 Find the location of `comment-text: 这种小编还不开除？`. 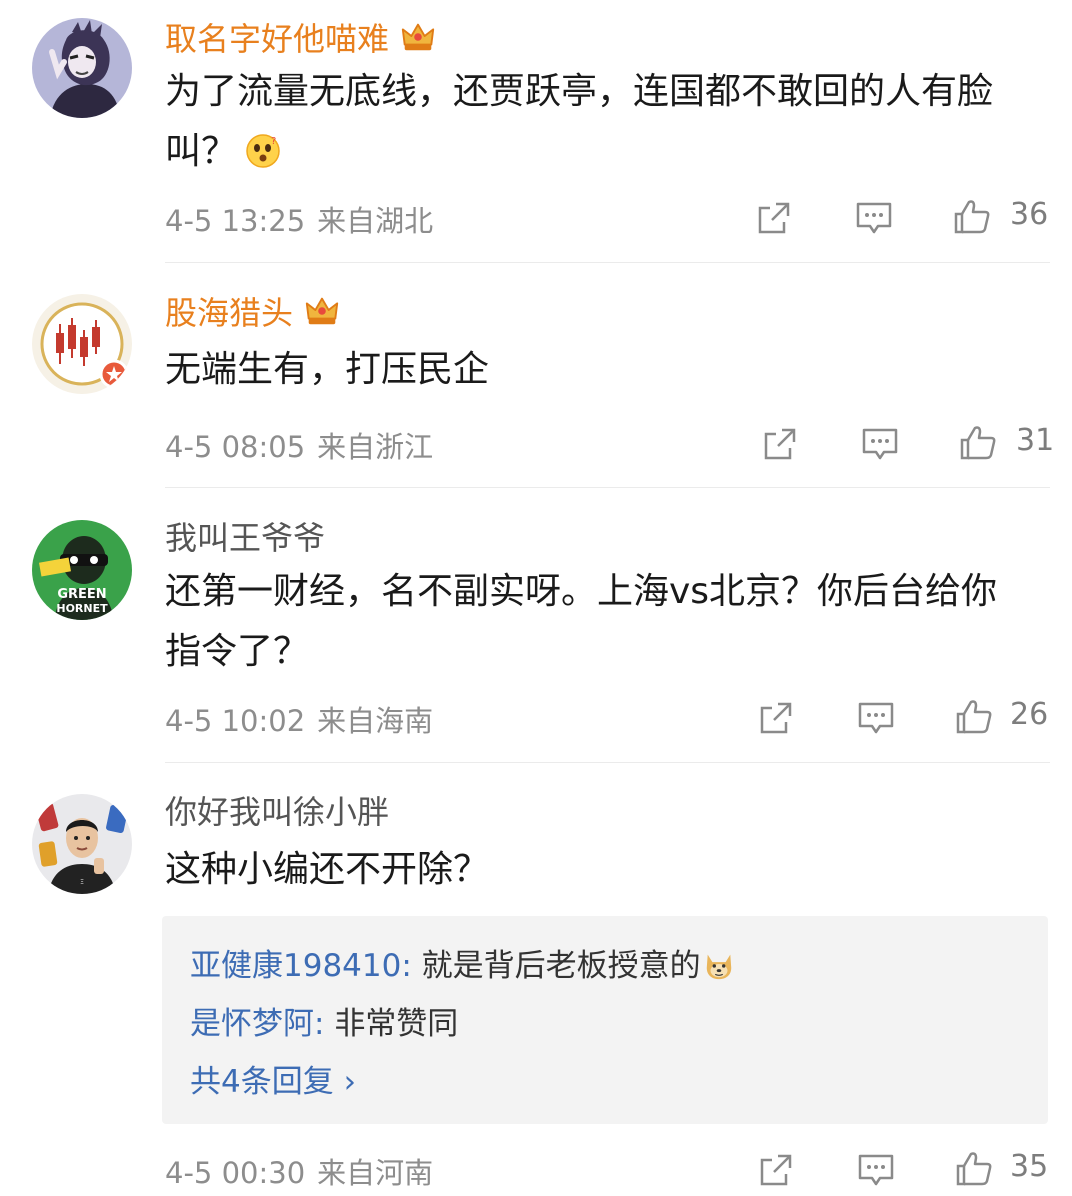

comment-text: 这种小编还不开除？ is located at coordinates (327, 869).